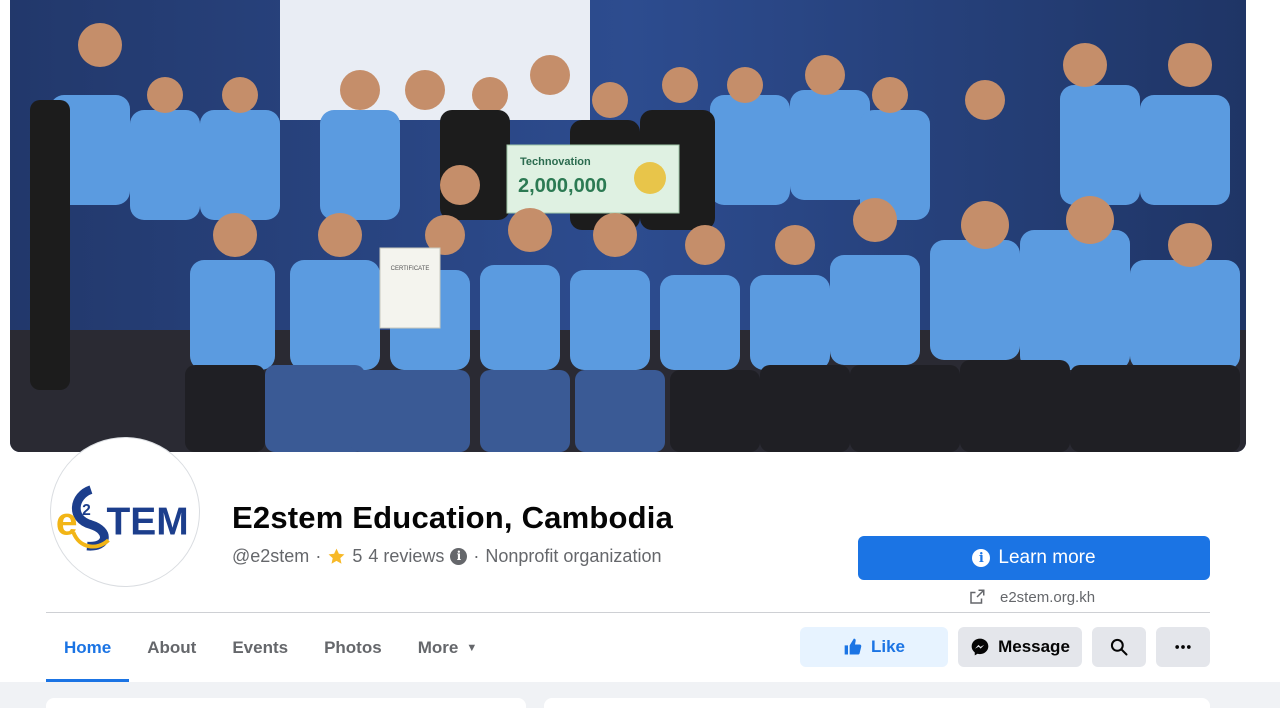 The height and width of the screenshot is (718, 1280). I want to click on tab-more: More ▼, so click(448, 648).